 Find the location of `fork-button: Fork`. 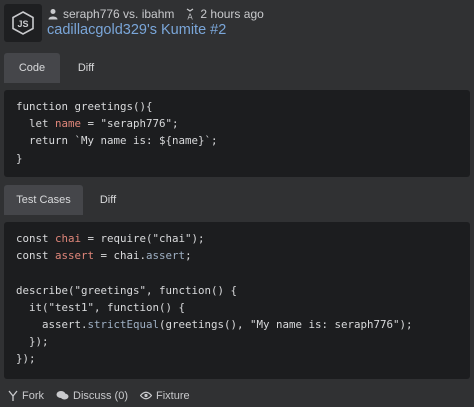

fork-button: Fork is located at coordinates (26, 396).